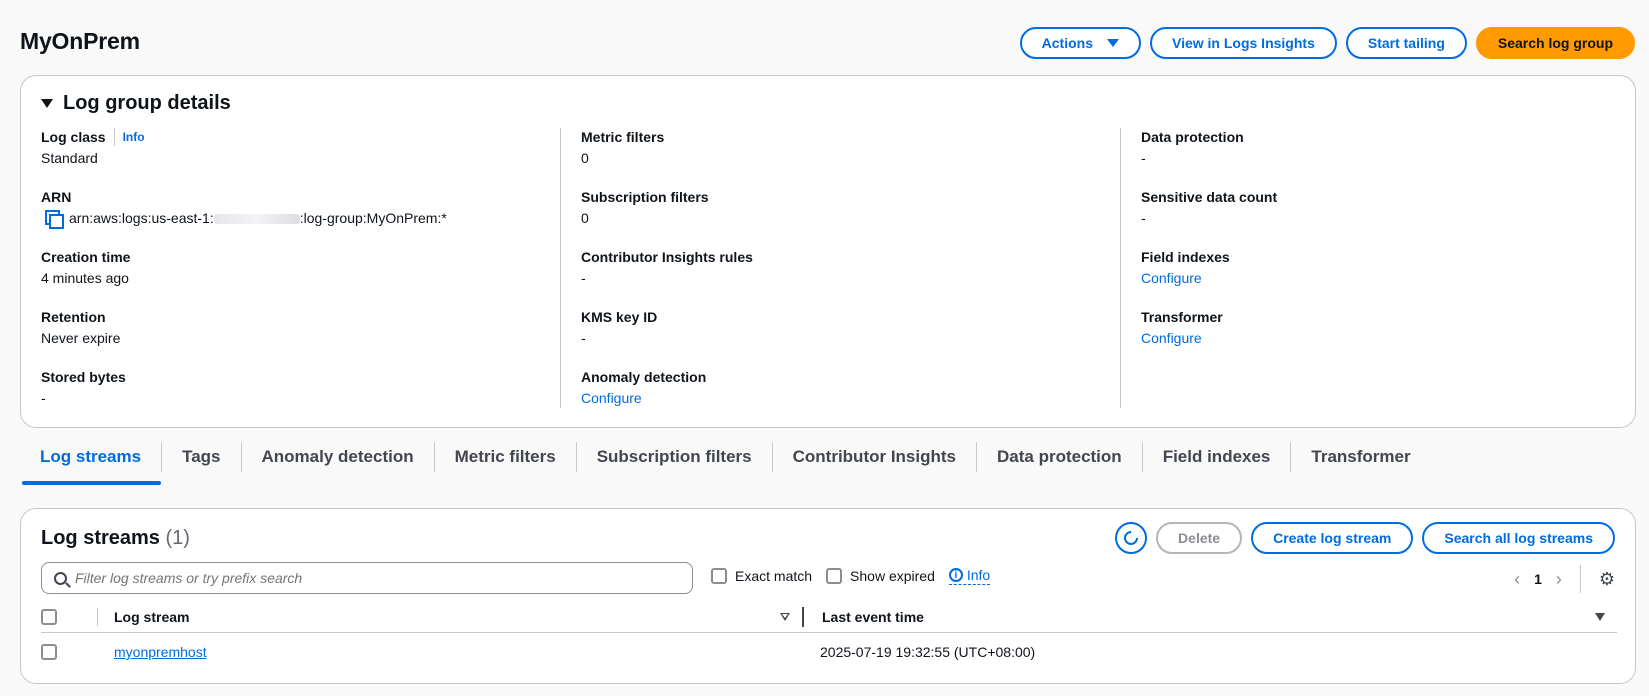 This screenshot has height=696, width=1649. What do you see at coordinates (1143, 158) in the screenshot?
I see `data-protection-value: -` at bounding box center [1143, 158].